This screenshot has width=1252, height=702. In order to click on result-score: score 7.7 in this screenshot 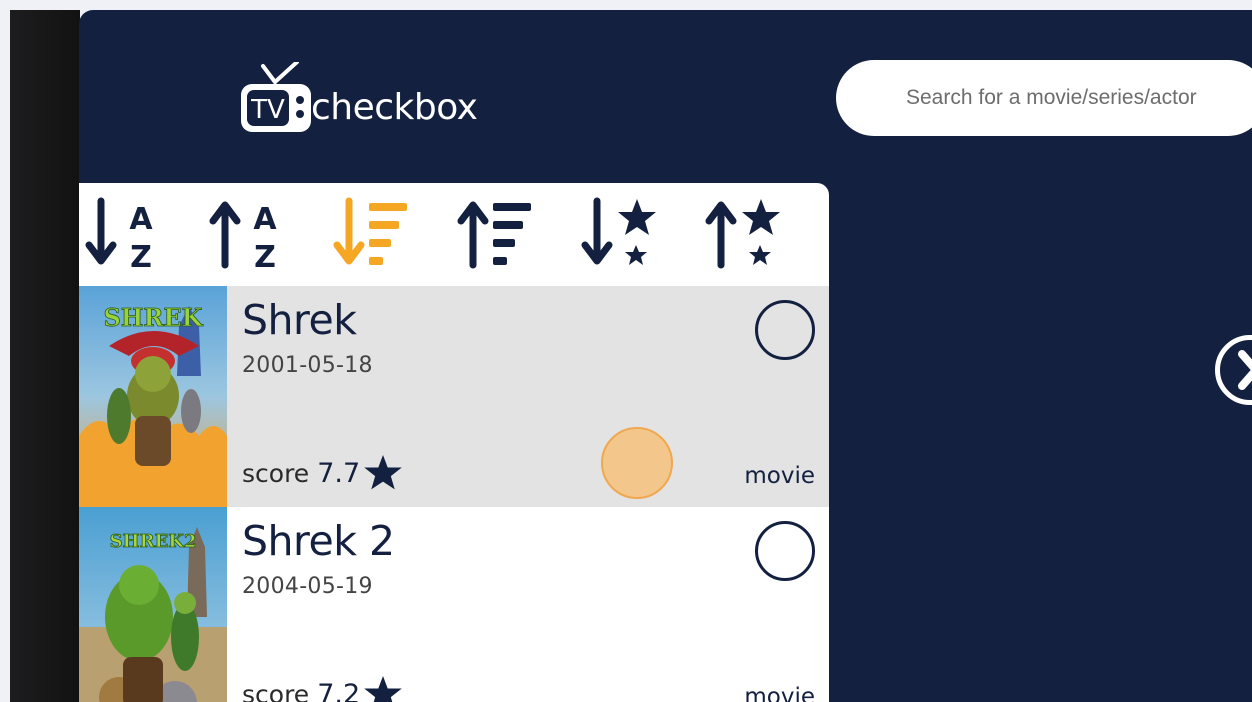, I will do `click(322, 473)`.